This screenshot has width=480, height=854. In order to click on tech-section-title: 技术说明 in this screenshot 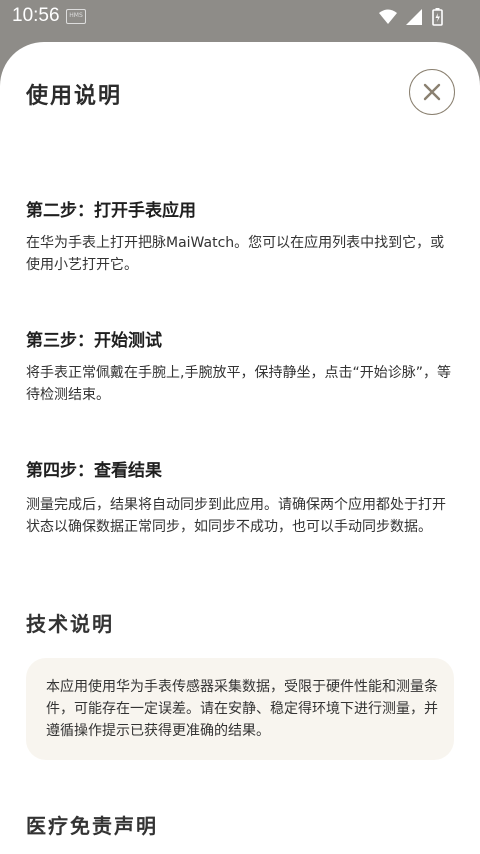, I will do `click(70, 624)`.